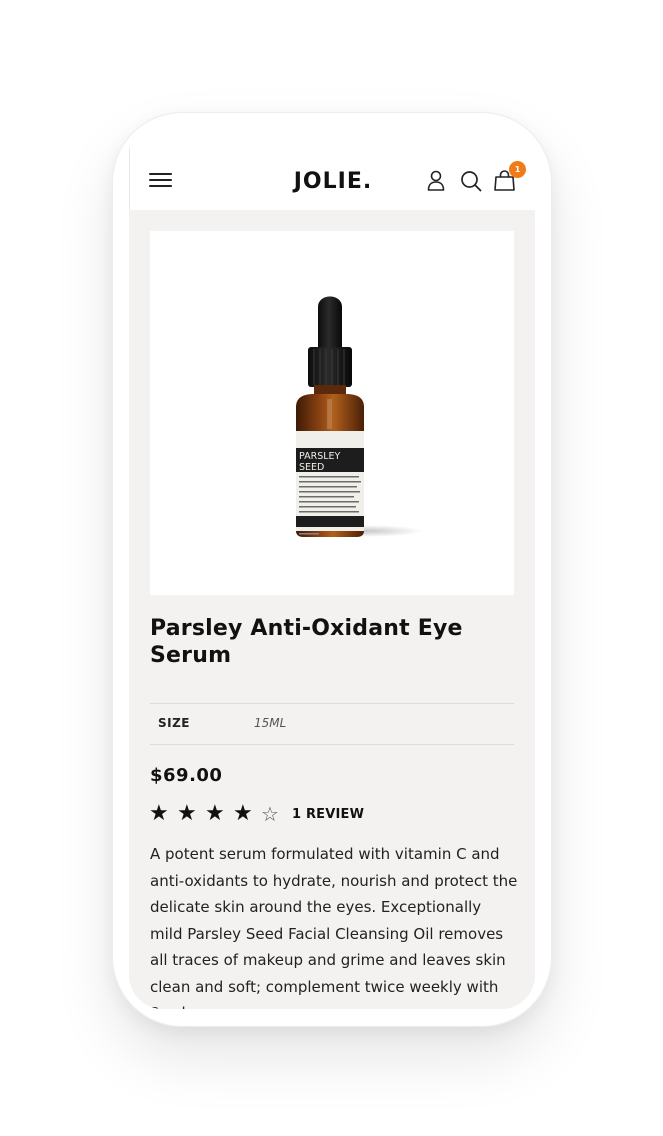 This screenshot has width=663, height=1136. I want to click on user-icon, so click(436, 181).